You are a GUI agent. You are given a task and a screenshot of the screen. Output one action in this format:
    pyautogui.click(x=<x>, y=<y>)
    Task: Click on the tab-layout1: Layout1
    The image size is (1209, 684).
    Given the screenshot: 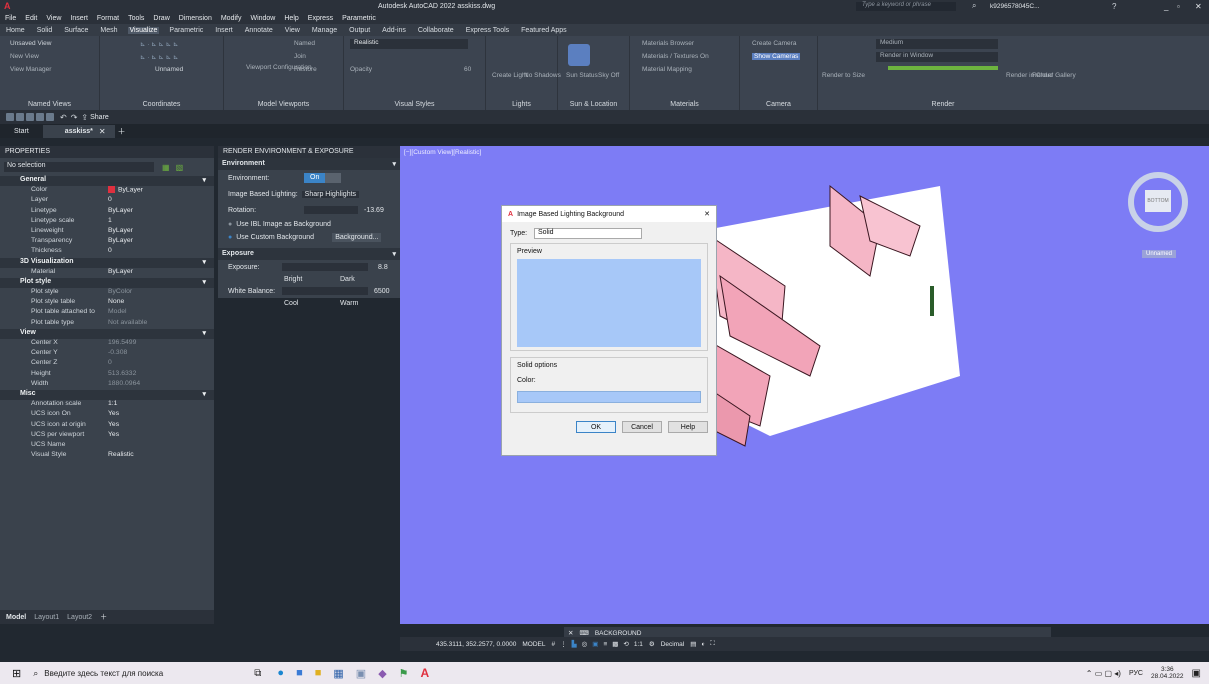 What is the action you would take?
    pyautogui.click(x=46, y=617)
    